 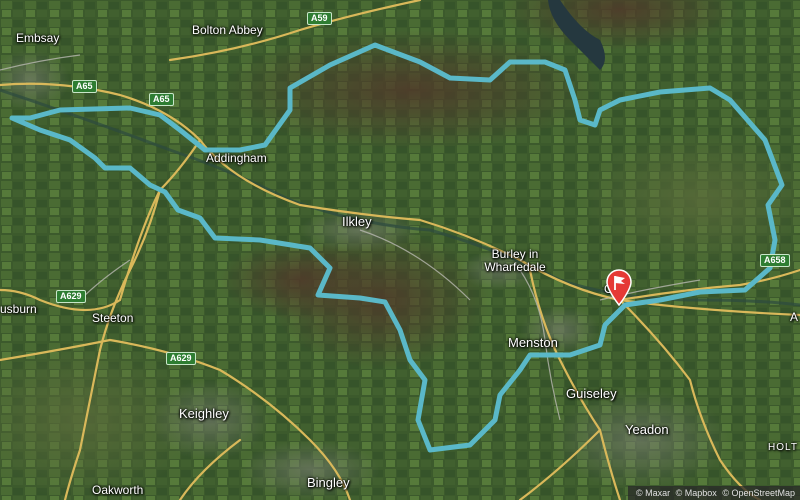 I want to click on place-burley-line2: Wharfedale, so click(x=515, y=267).